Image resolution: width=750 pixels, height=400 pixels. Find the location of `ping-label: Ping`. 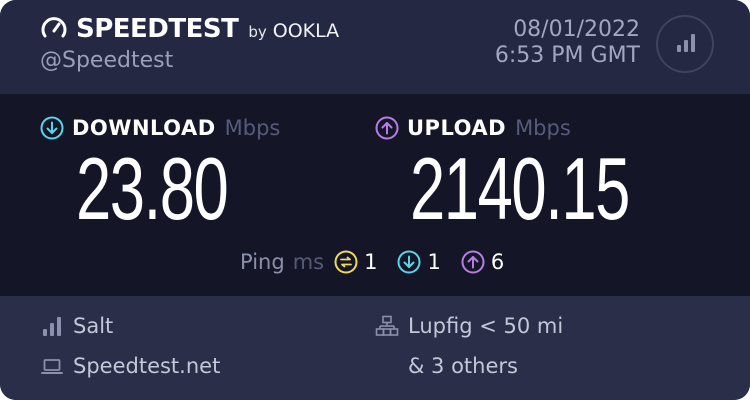

ping-label: Ping is located at coordinates (262, 262).